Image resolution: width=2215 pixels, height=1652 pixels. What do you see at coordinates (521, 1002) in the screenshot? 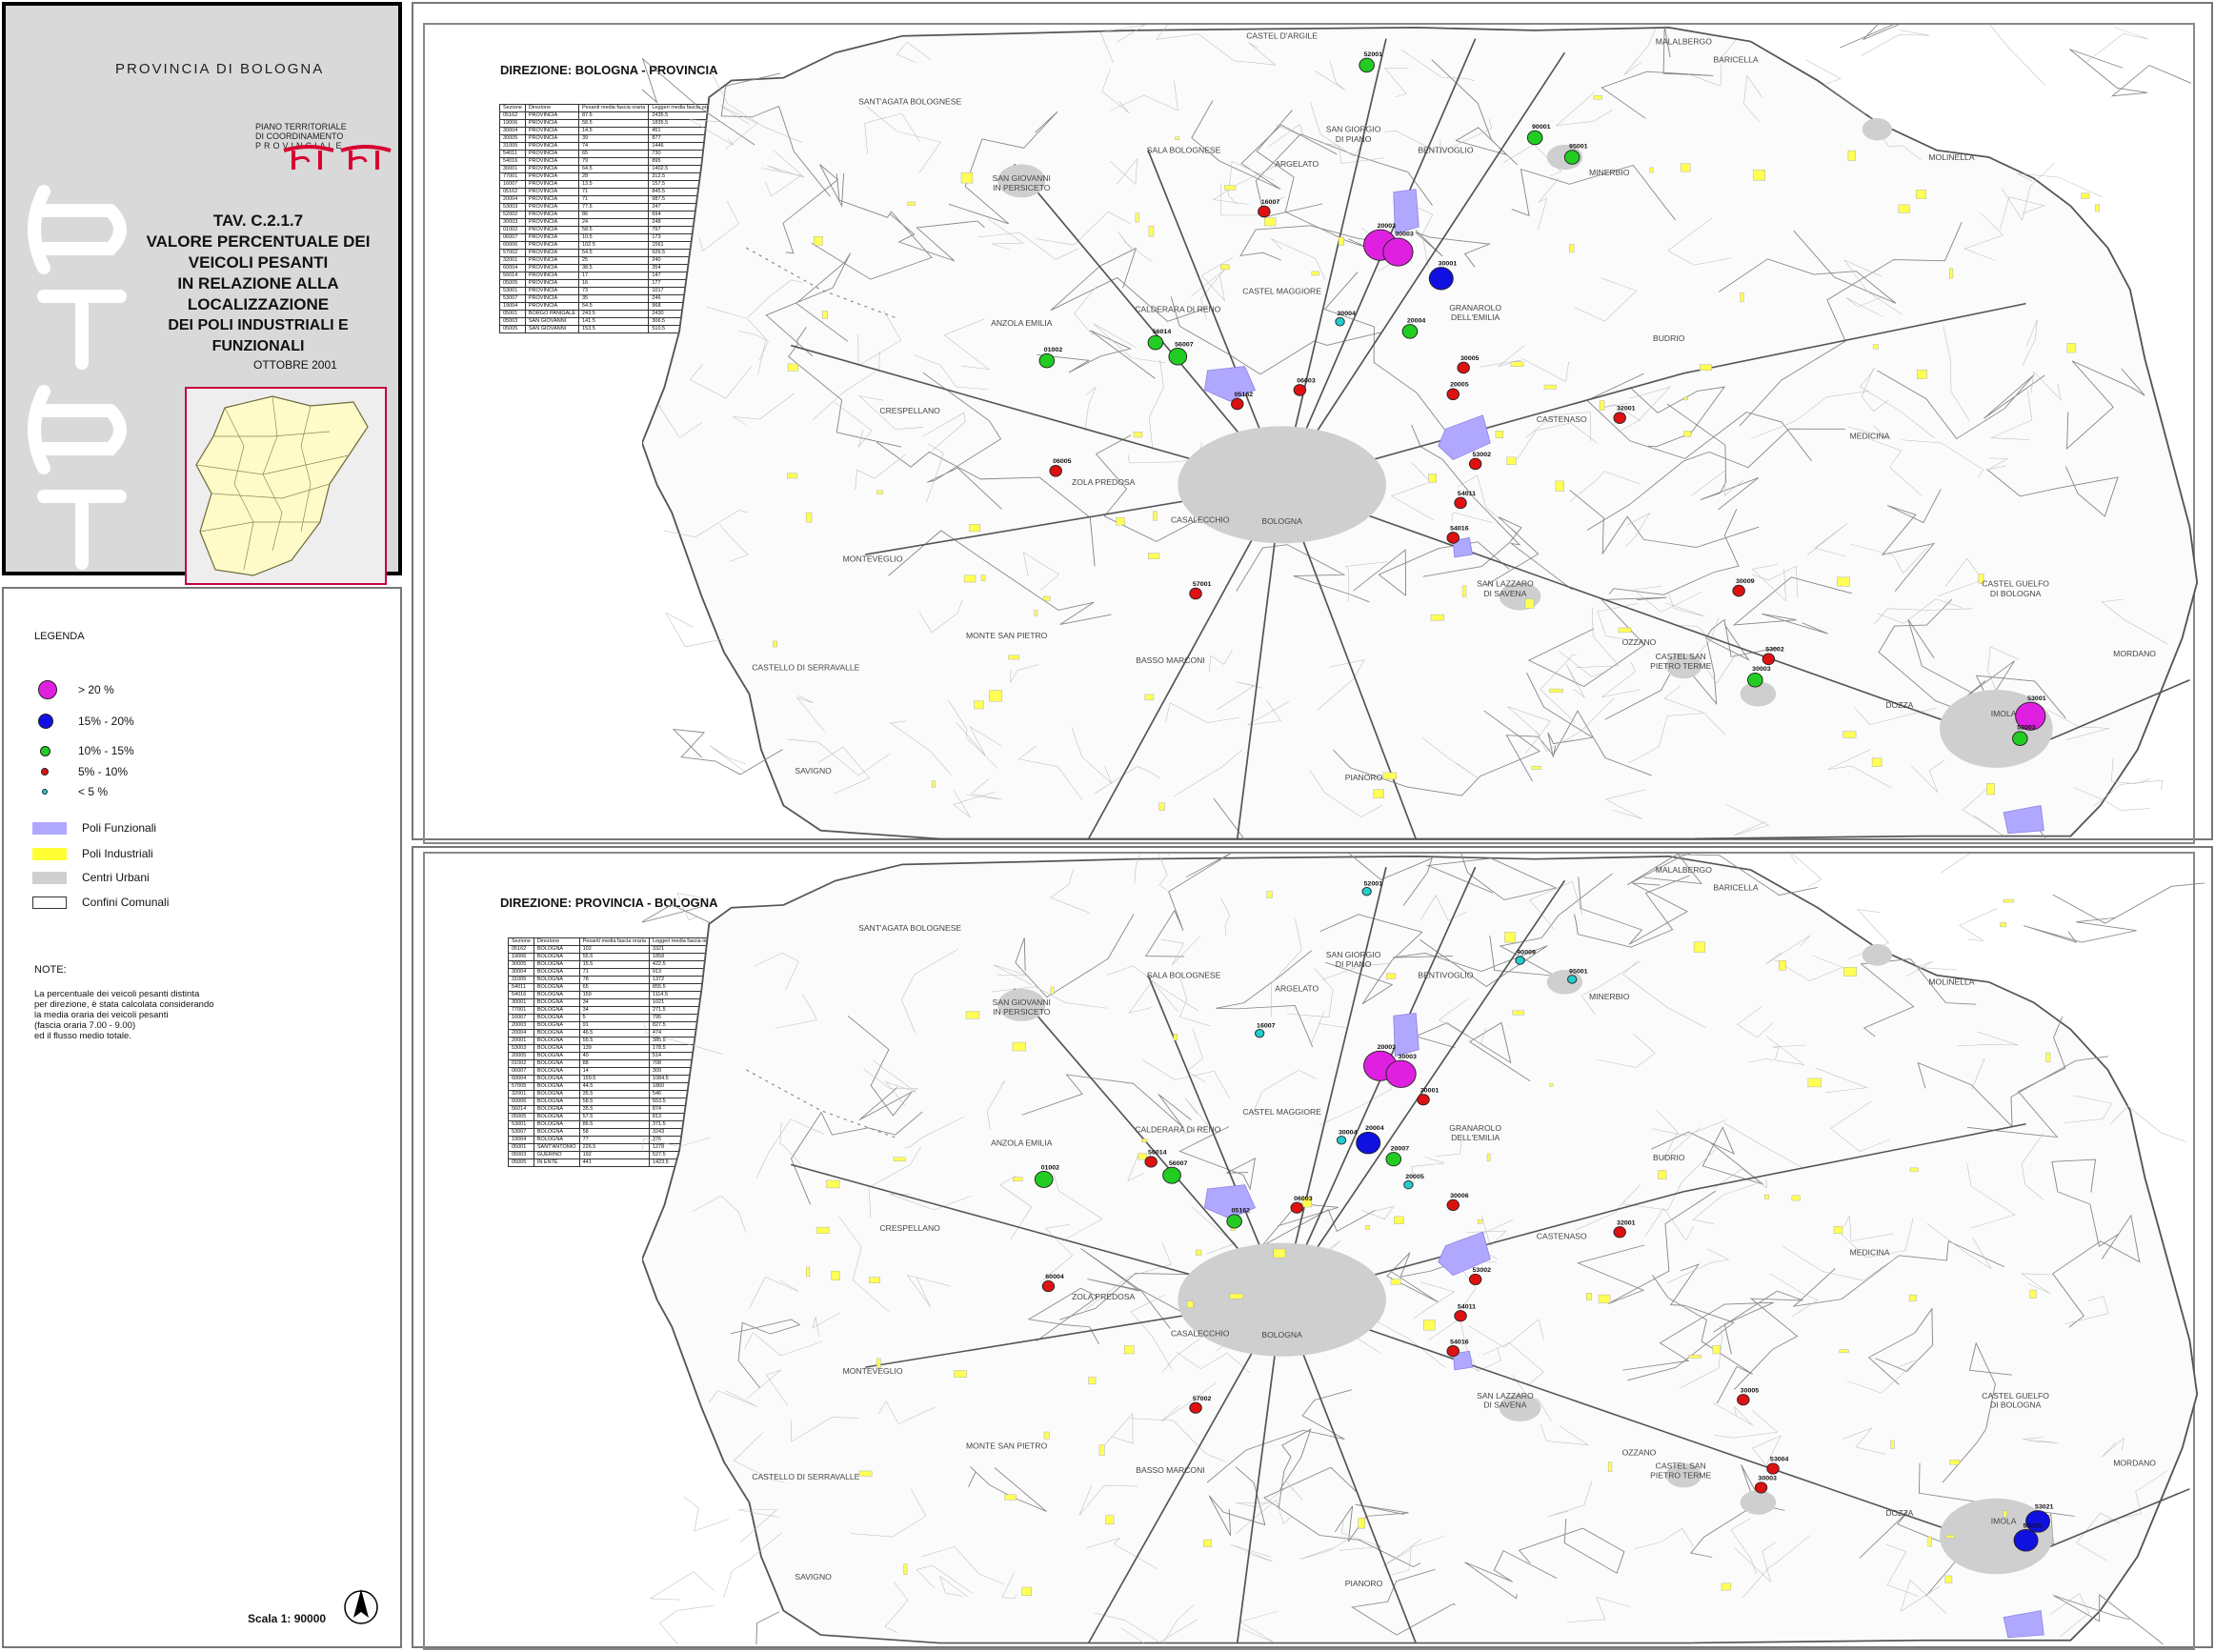
I see `table-cell: 30001` at bounding box center [521, 1002].